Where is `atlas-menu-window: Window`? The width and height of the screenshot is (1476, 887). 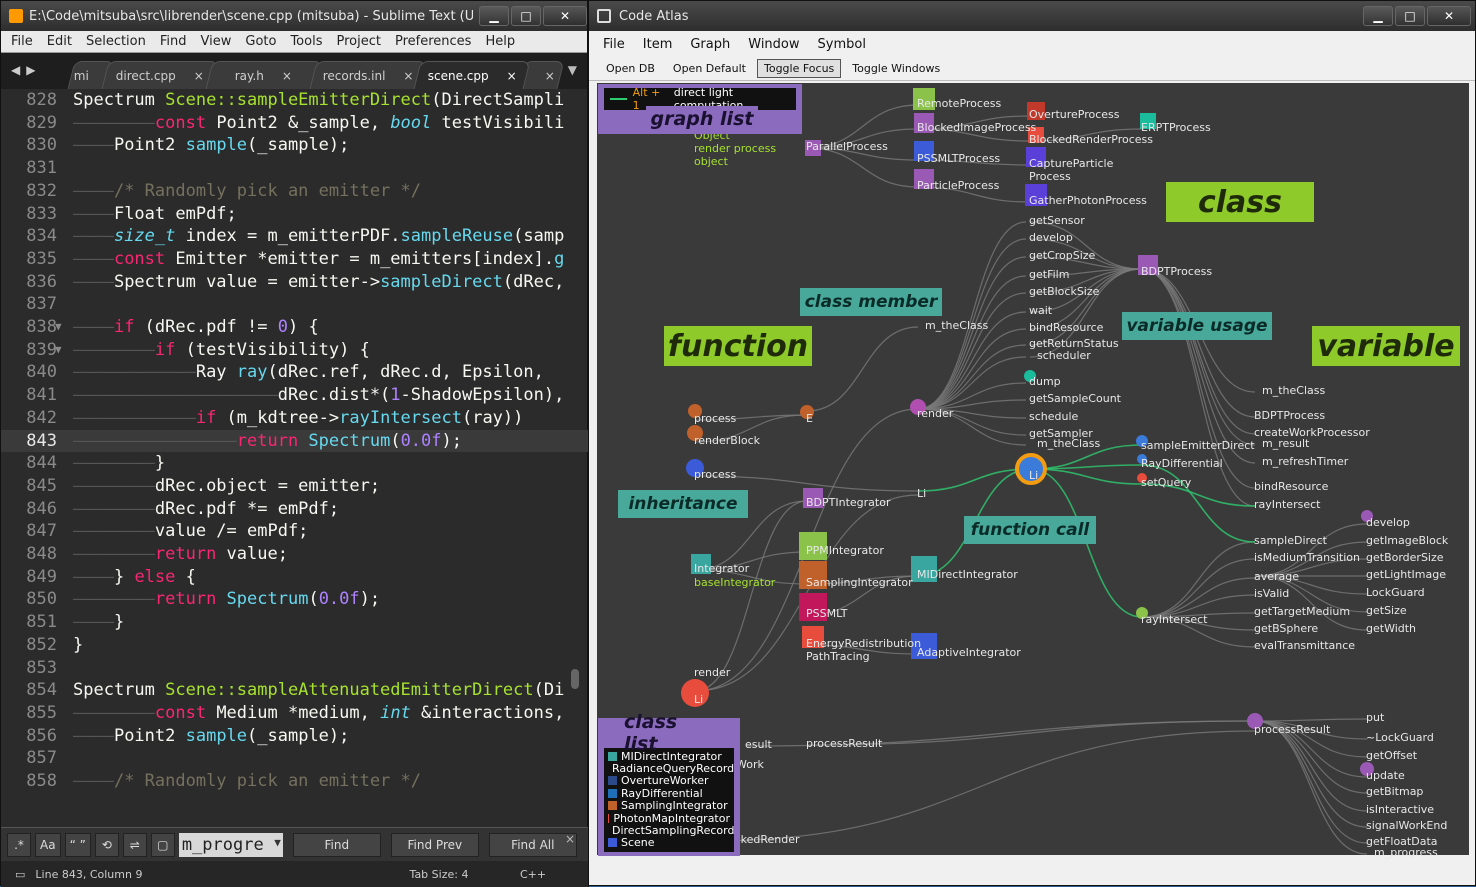
atlas-menu-window: Window is located at coordinates (773, 44).